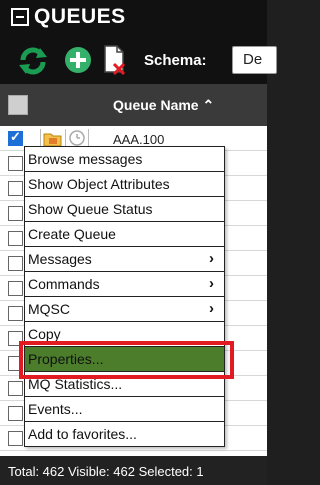 This screenshot has height=485, width=320. Describe the element at coordinates (115, 60) in the screenshot. I see `delete-document-icon` at that location.